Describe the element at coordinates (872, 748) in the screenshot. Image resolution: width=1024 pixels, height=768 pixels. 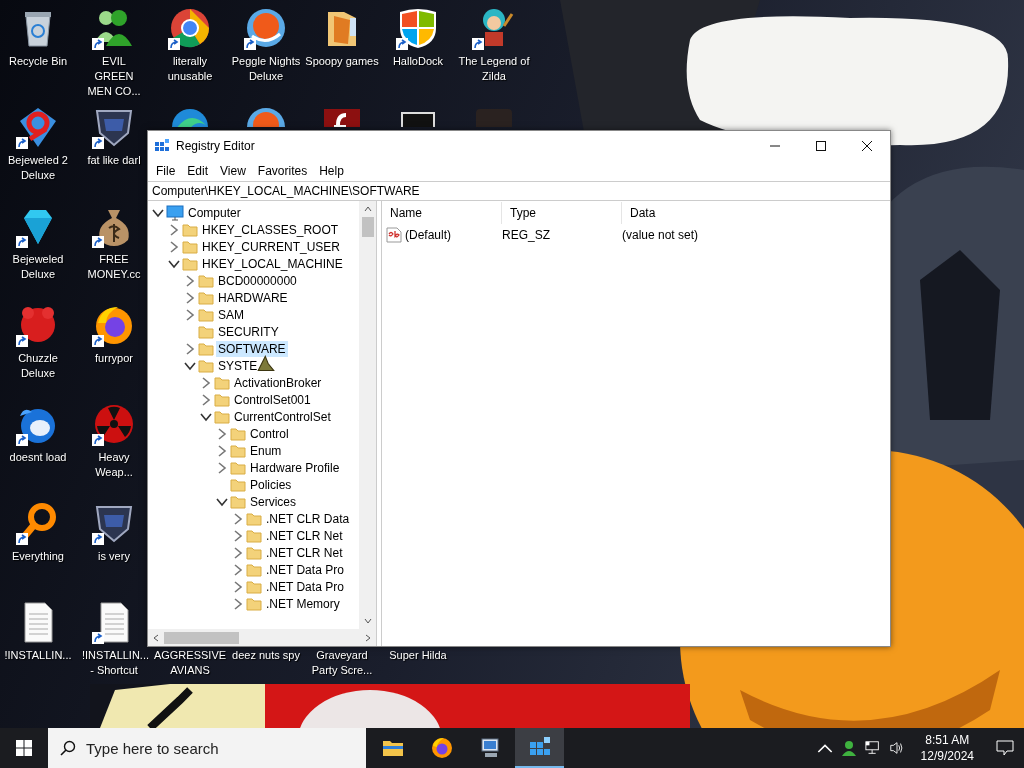
I see `network-icon` at that location.